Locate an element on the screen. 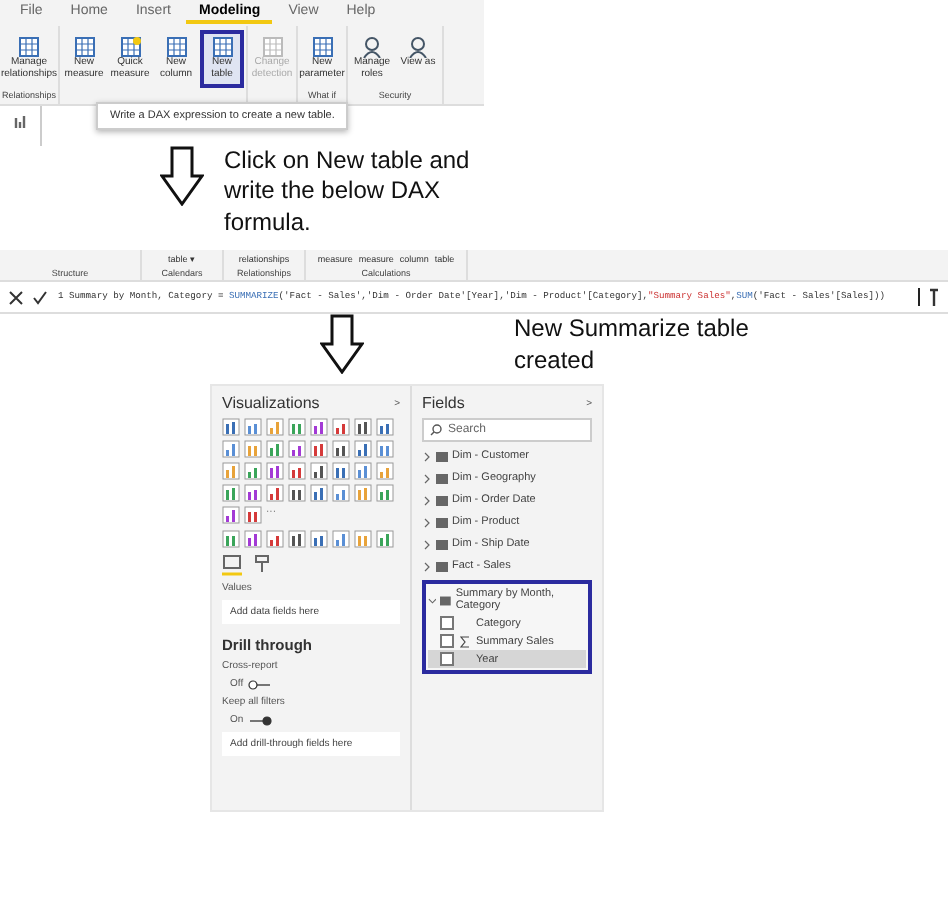  expand-icon is located at coordinates (934, 297).